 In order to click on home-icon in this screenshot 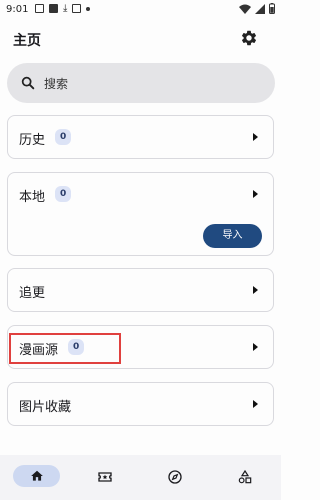, I will do `click(36, 475)`.